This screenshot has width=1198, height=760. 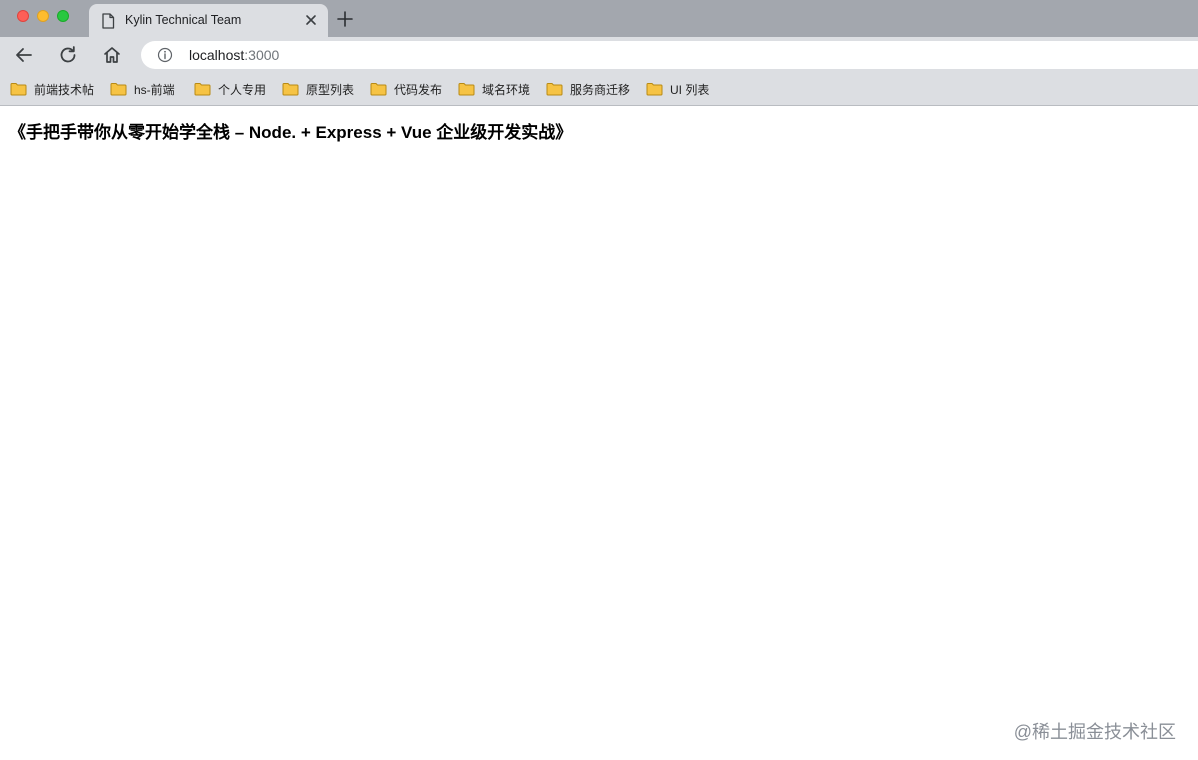 I want to click on arrow-left-icon, so click(x=24, y=55).